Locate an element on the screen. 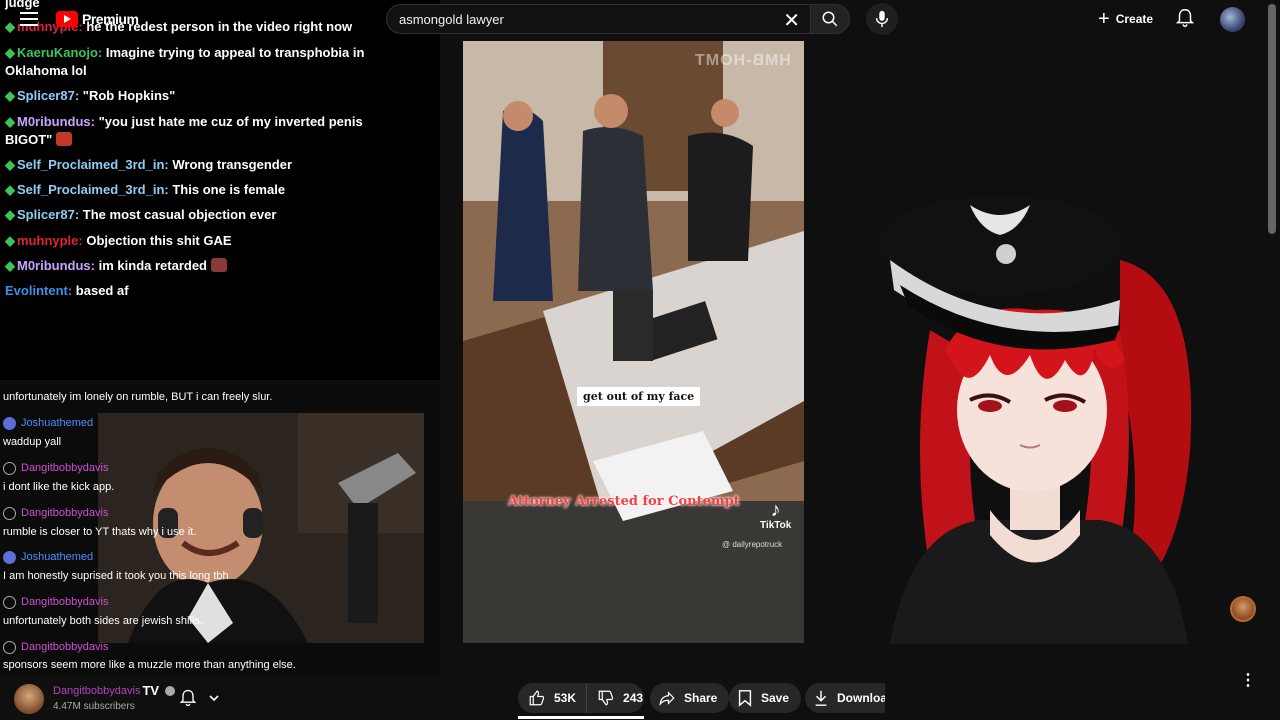  create-label: Create is located at coordinates (1134, 19).